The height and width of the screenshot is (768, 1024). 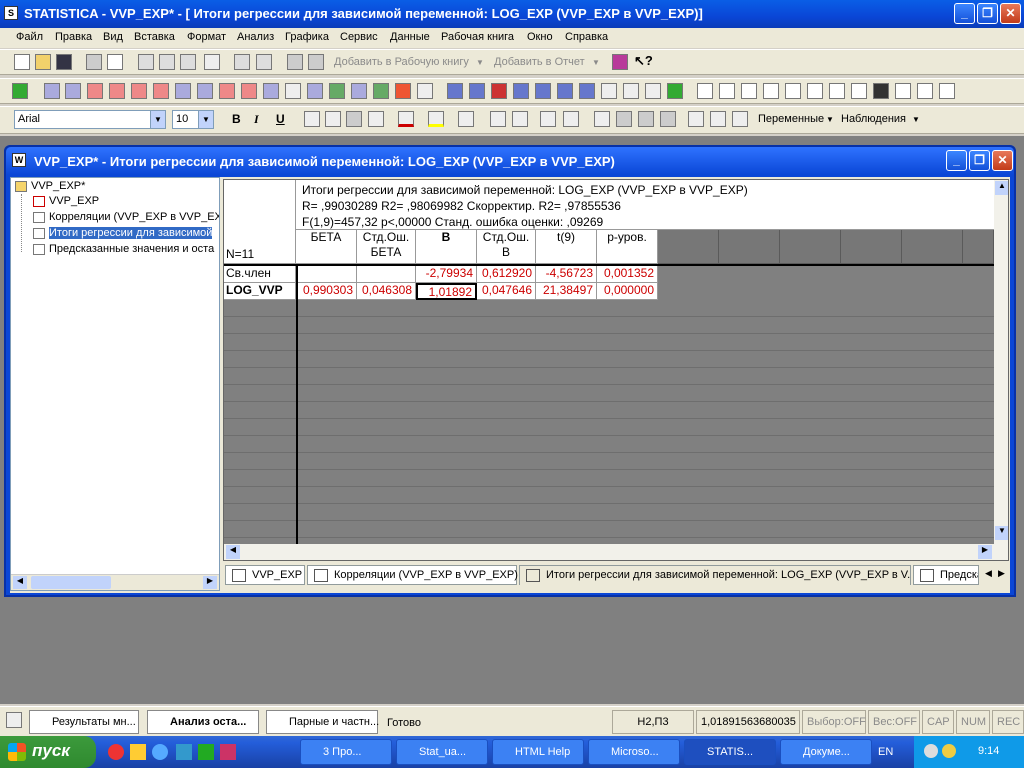 What do you see at coordinates (71, 582) in the screenshot?
I see `scroll-thumb` at bounding box center [71, 582].